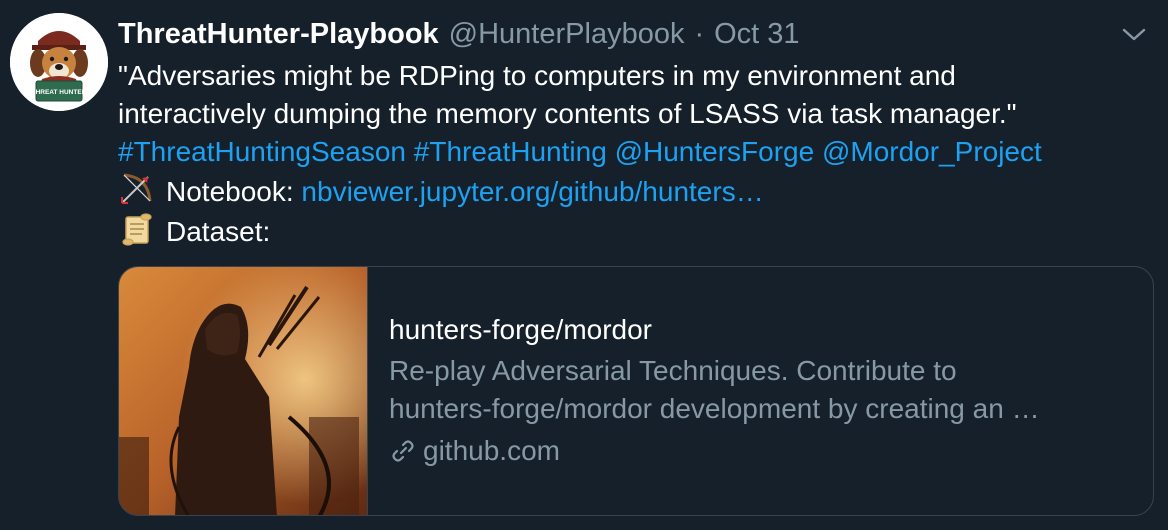 Image resolution: width=1168 pixels, height=530 pixels. Describe the element at coordinates (230, 191) in the screenshot. I see `notebook-label: Notebook:` at that location.